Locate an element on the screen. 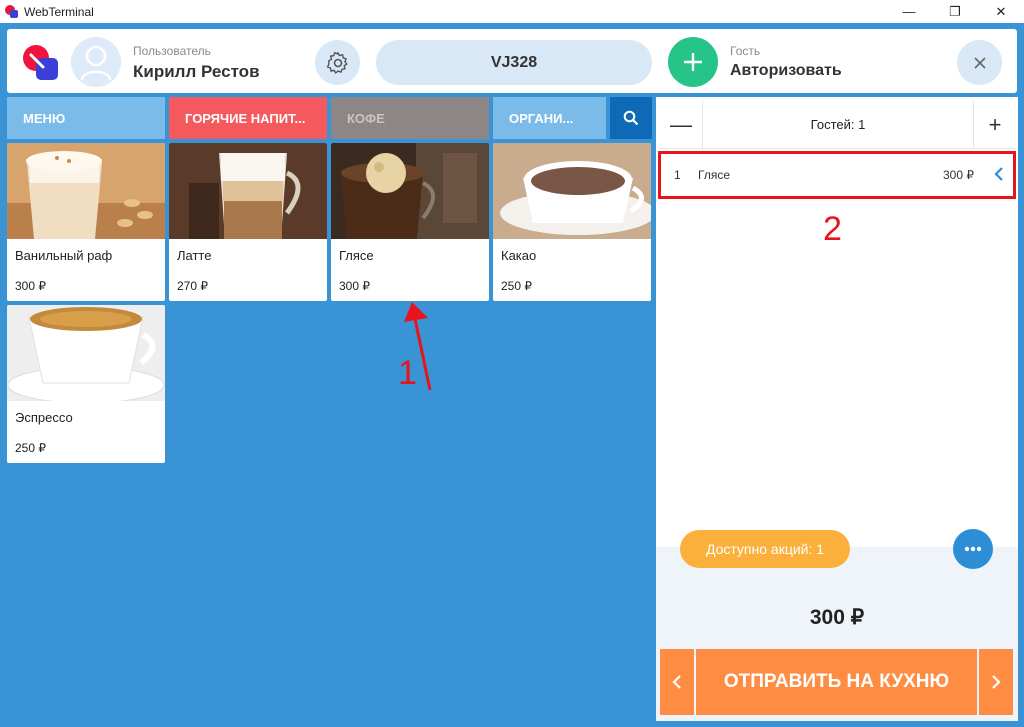 The width and height of the screenshot is (1024, 727). latte-image is located at coordinates (248, 191).